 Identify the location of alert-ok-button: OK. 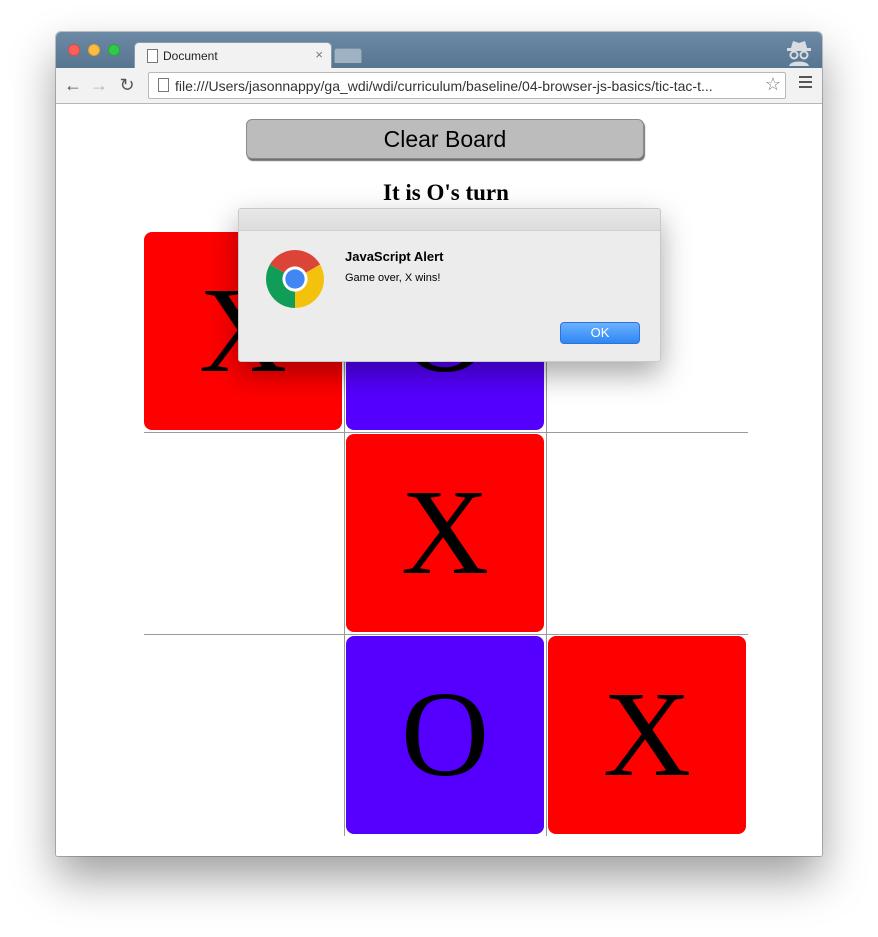
(600, 333).